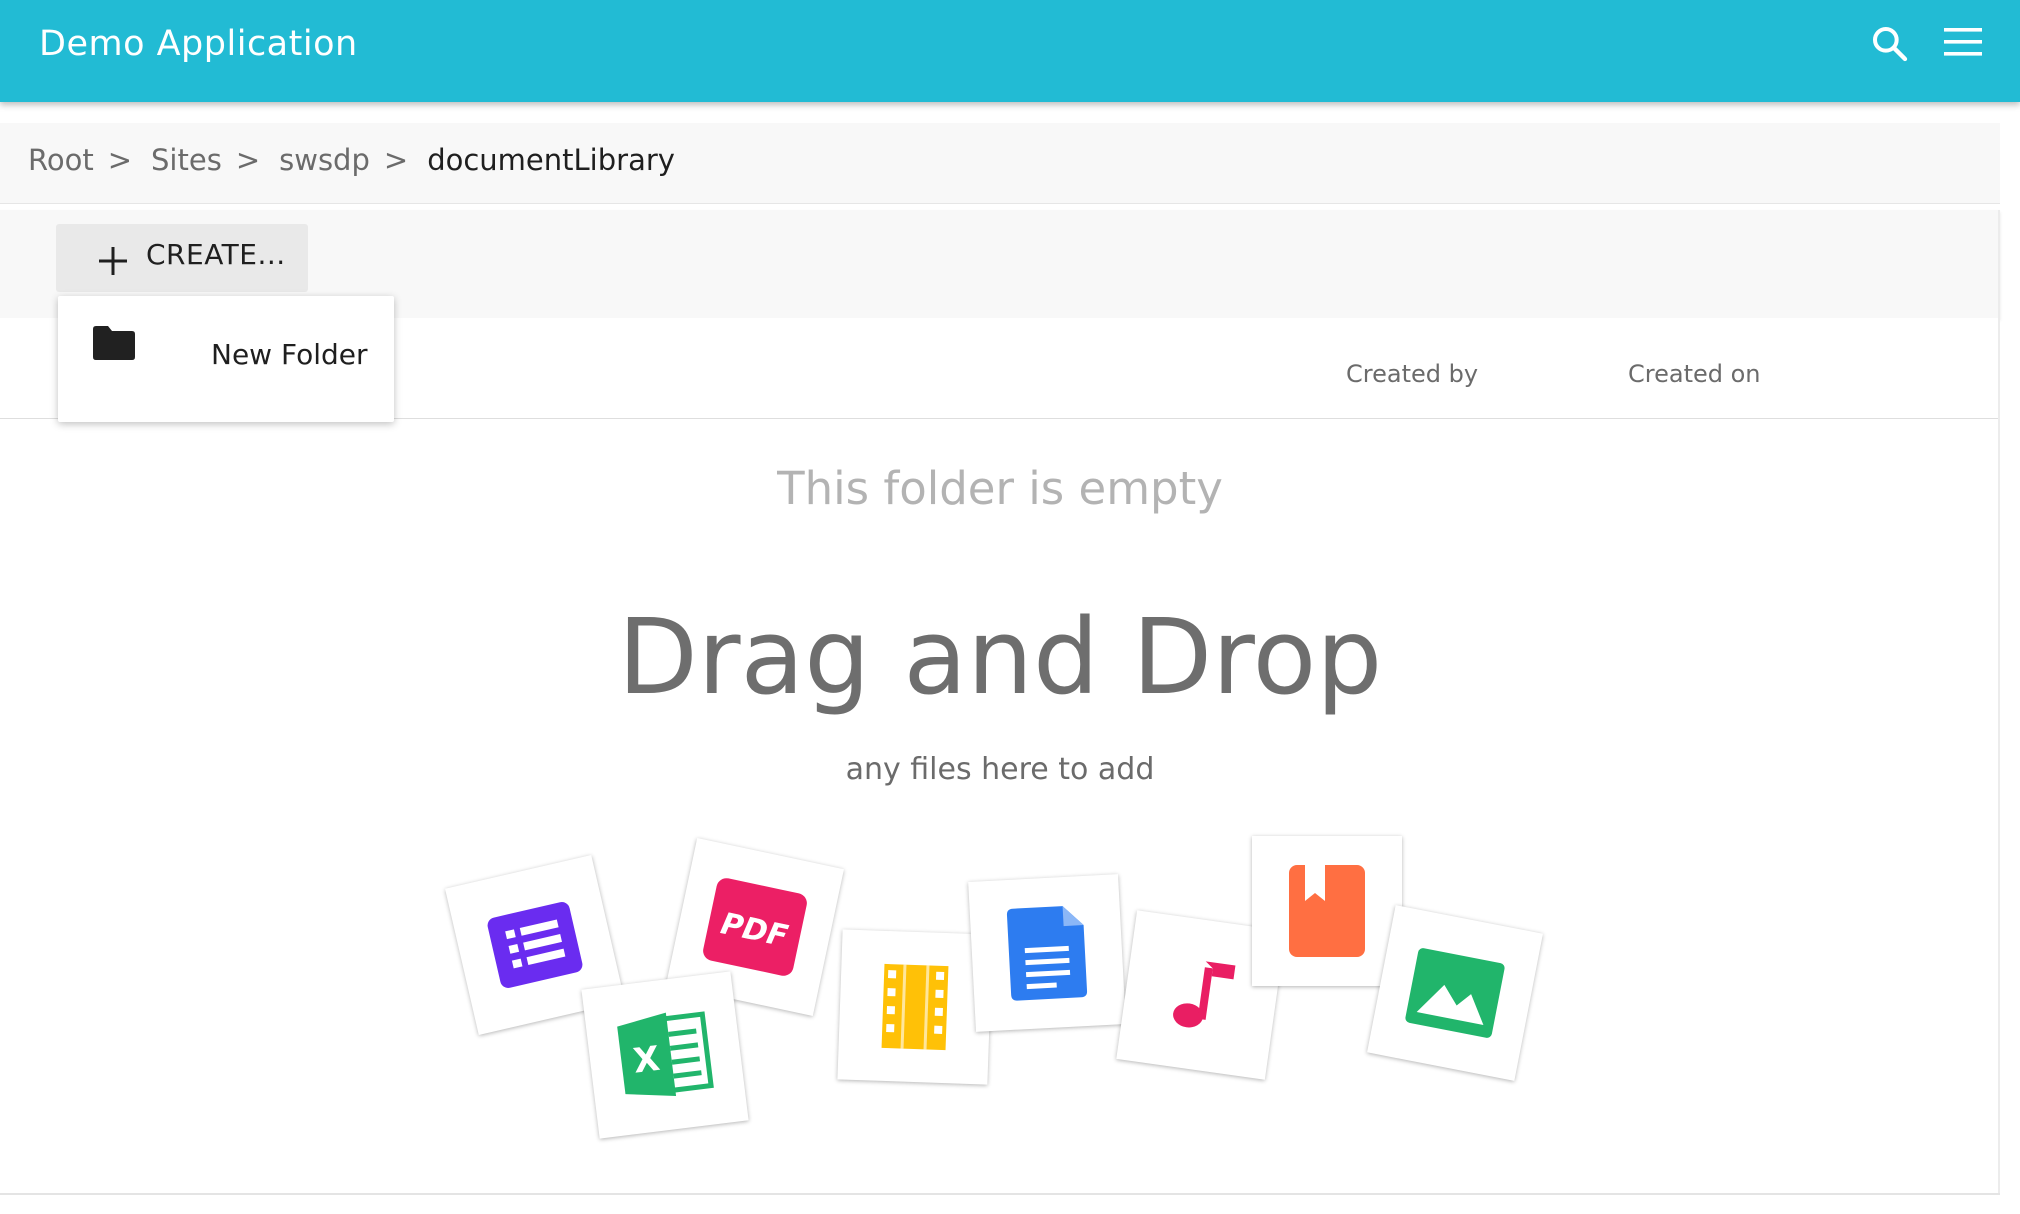 This screenshot has height=1214, width=2020. Describe the element at coordinates (1963, 44) in the screenshot. I see `menu-icon` at that location.